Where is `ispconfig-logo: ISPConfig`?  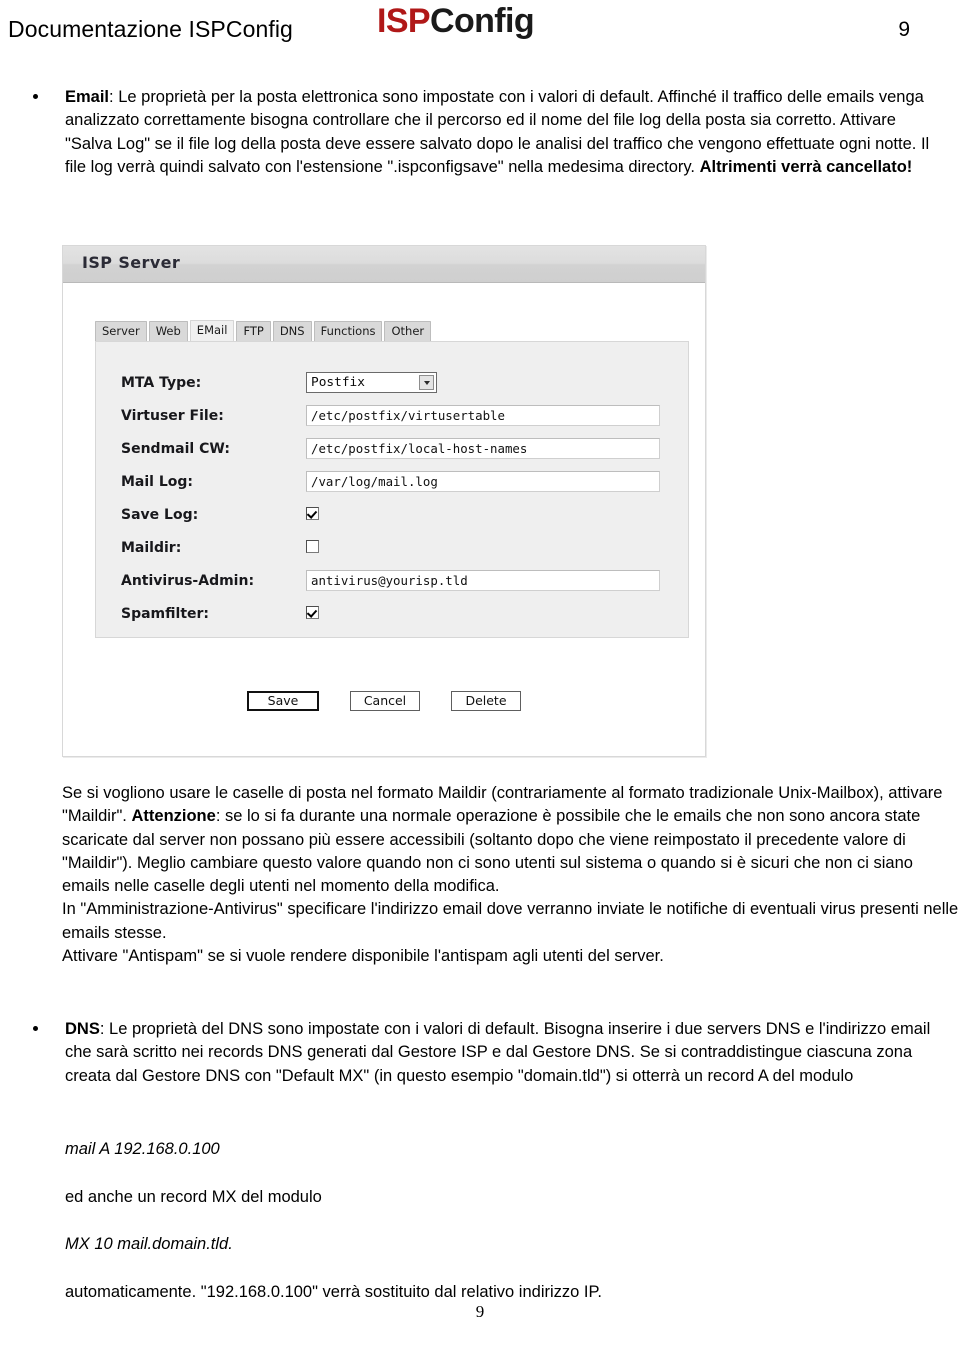 ispconfig-logo: ISPConfig is located at coordinates (456, 21).